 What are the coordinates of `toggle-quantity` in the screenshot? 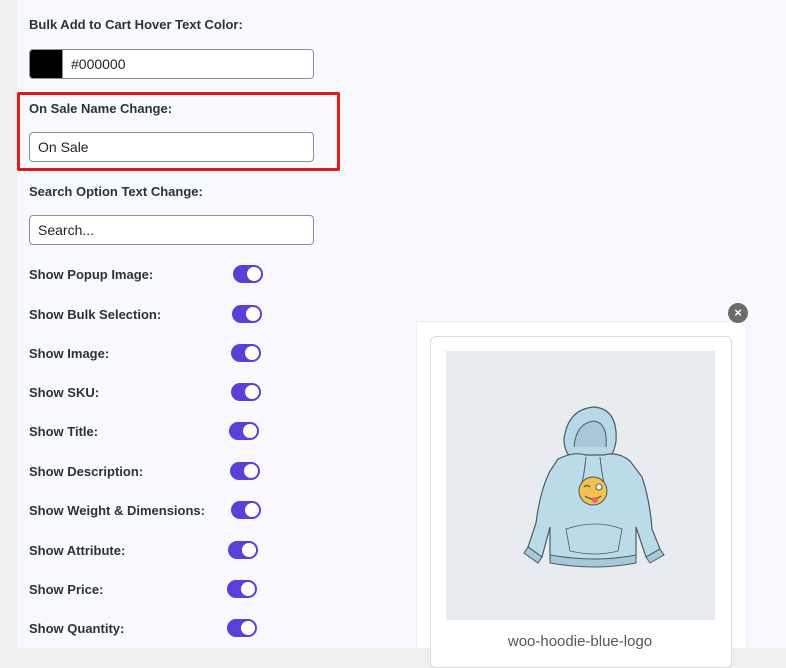 It's located at (242, 628).